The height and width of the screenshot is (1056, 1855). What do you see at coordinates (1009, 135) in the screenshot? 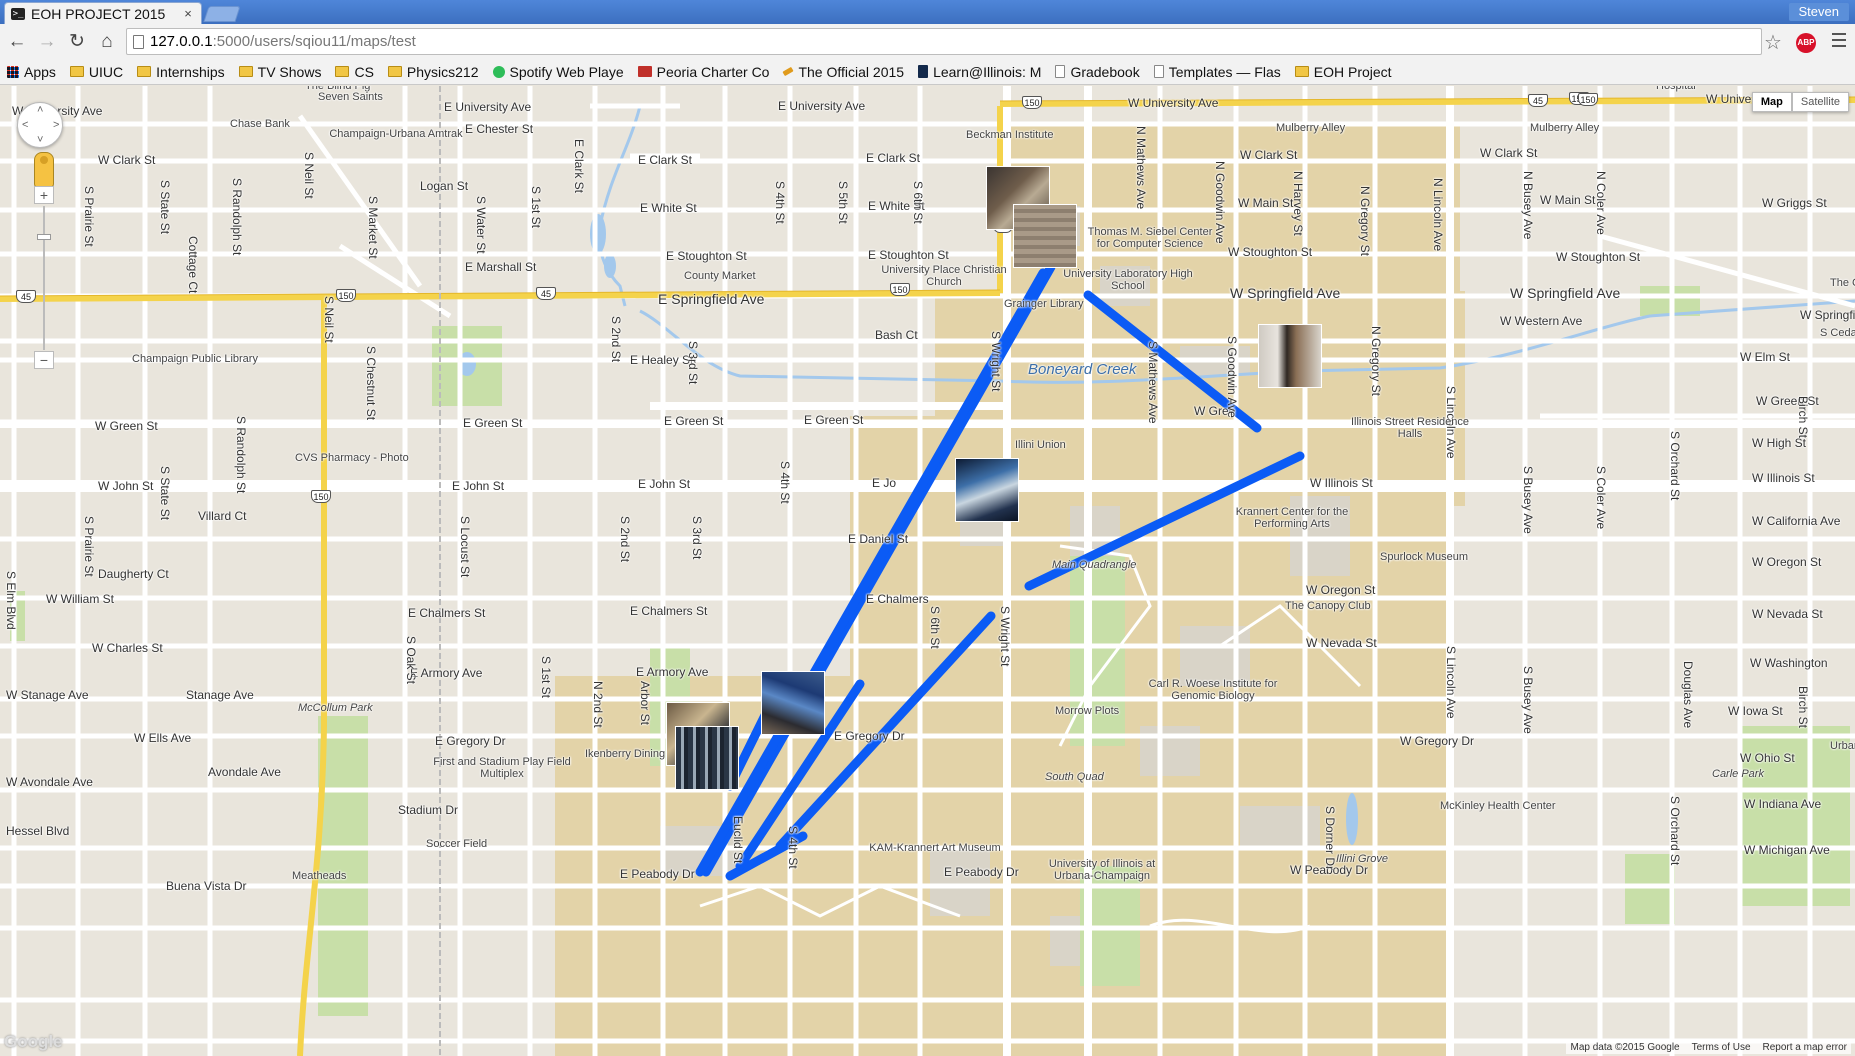
I see `map-poi-label: Beckman Institute` at bounding box center [1009, 135].